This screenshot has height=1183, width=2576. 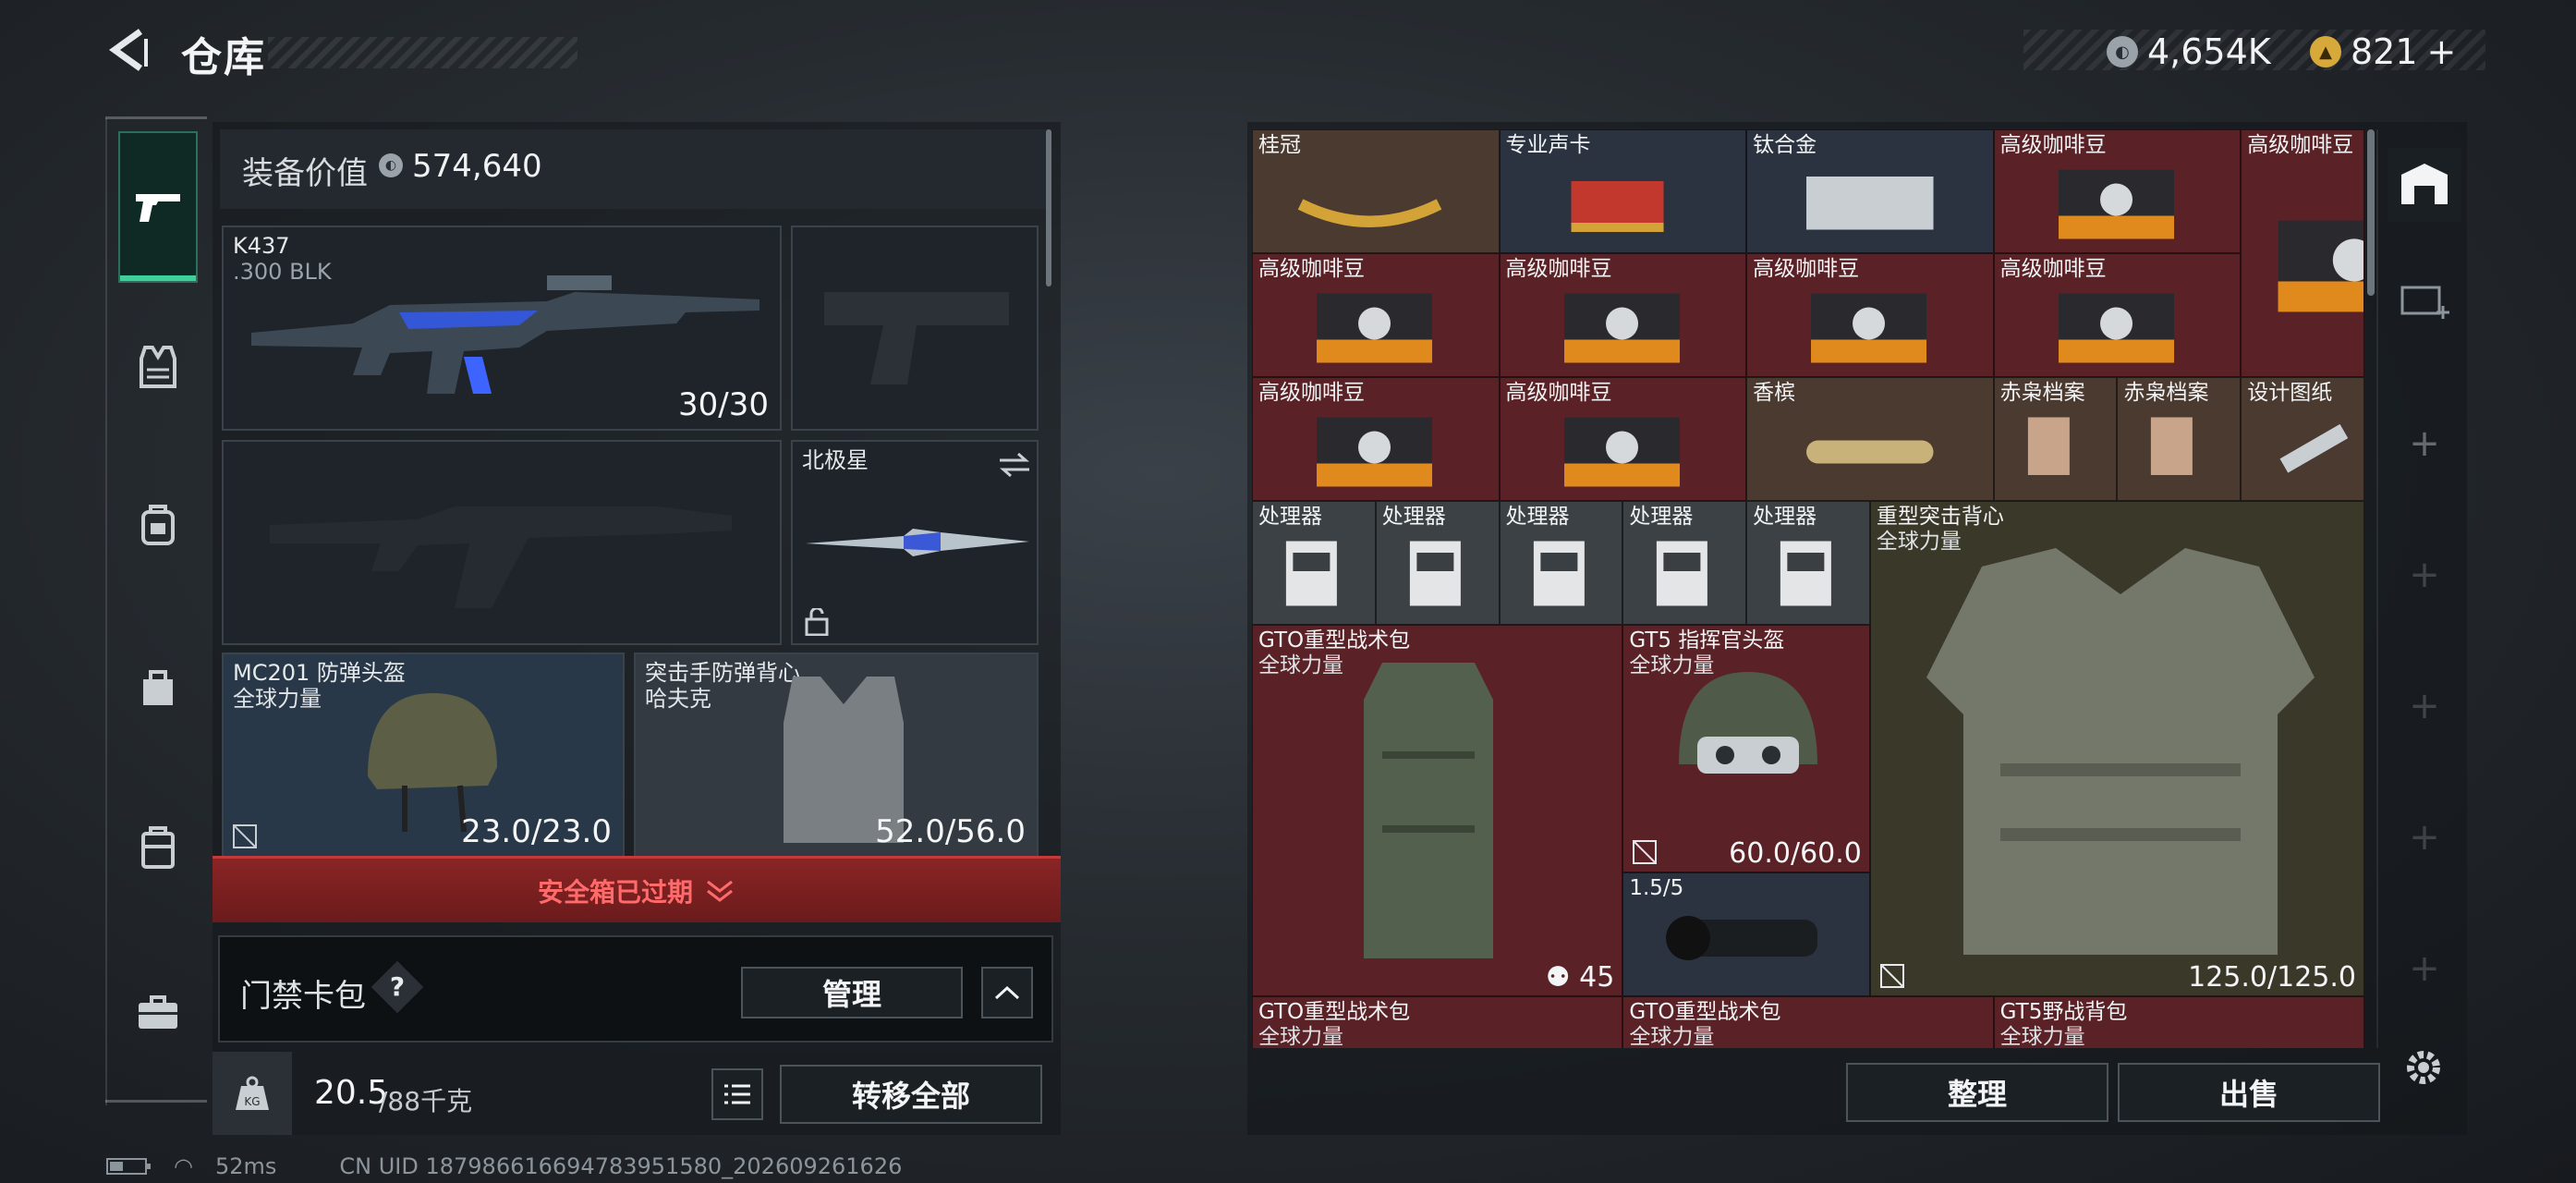 I want to click on stash-item: 设计图纸, so click(x=2302, y=439).